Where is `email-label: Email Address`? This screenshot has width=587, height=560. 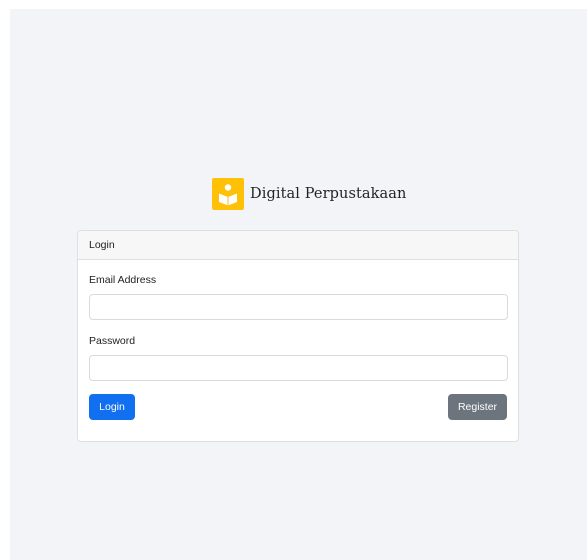
email-label: Email Address is located at coordinates (123, 280).